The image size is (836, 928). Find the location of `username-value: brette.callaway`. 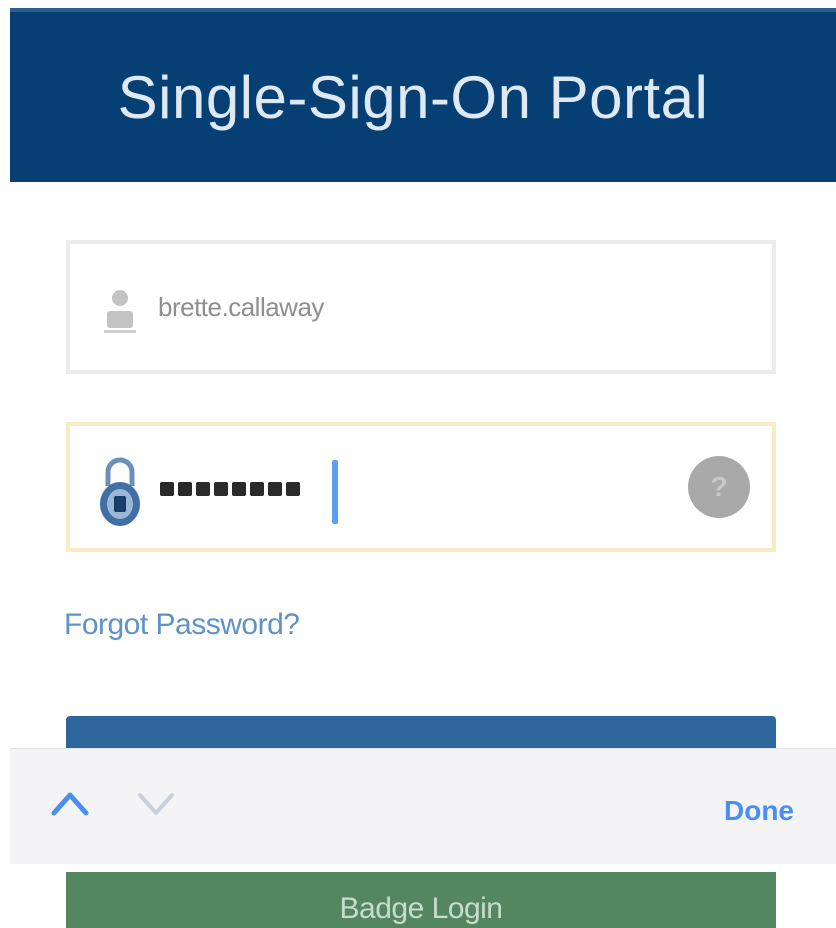

username-value: brette.callaway is located at coordinates (241, 307).